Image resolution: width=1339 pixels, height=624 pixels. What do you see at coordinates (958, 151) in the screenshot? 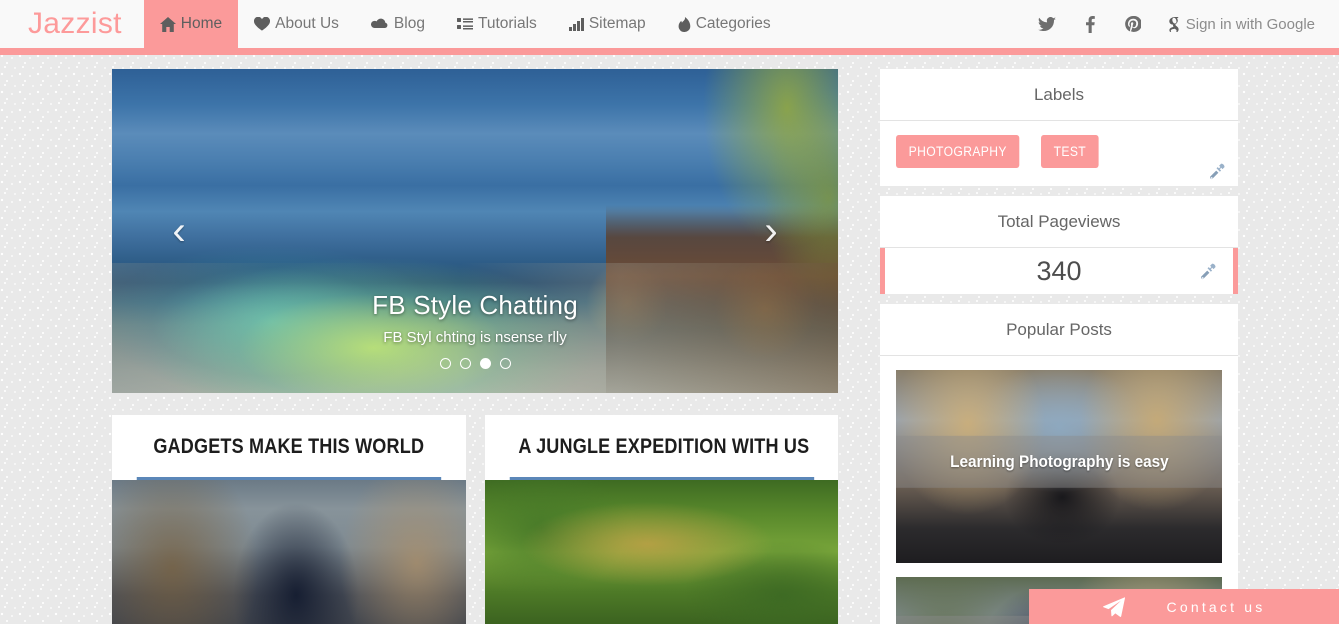
I see `label-badge: PHOTOGRAPHY` at bounding box center [958, 151].